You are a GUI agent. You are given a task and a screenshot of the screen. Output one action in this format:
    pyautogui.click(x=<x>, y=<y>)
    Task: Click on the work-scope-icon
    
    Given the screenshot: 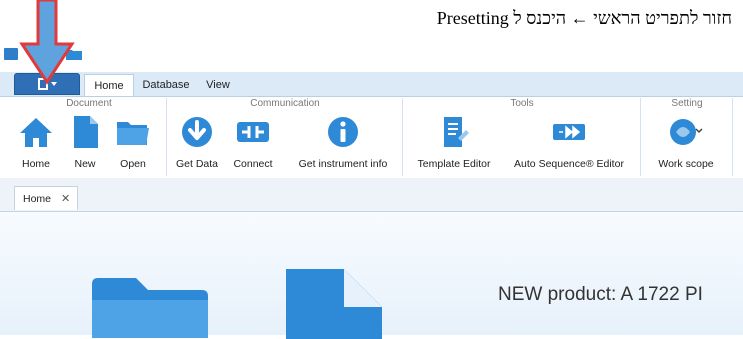 What is the action you would take?
    pyautogui.click(x=686, y=132)
    